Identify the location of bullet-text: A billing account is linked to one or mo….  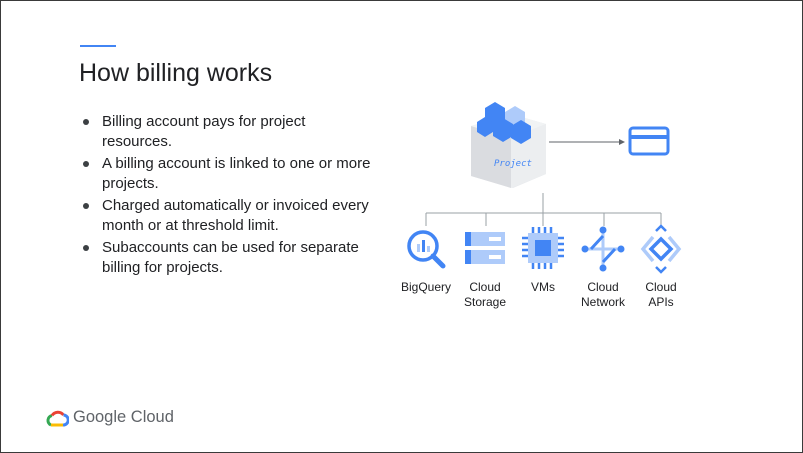
(236, 173).